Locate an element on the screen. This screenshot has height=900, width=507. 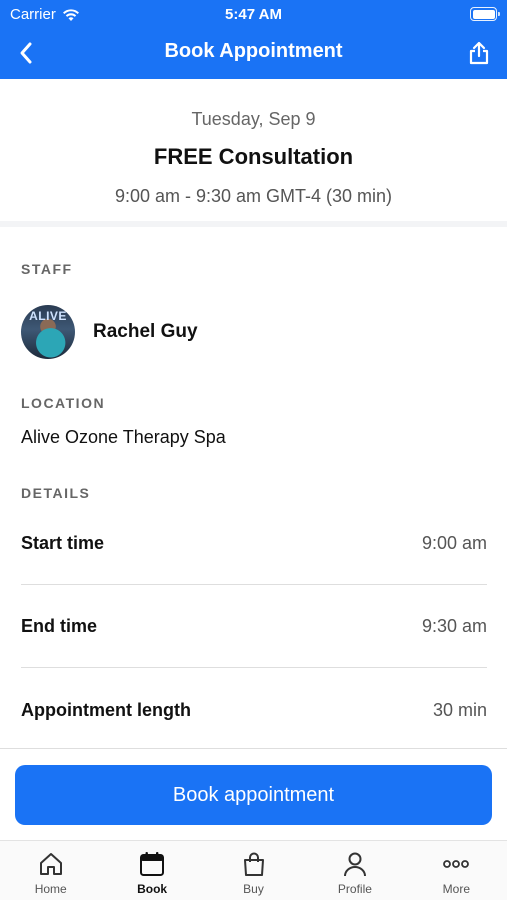
detail-label: End time is located at coordinates (59, 625).